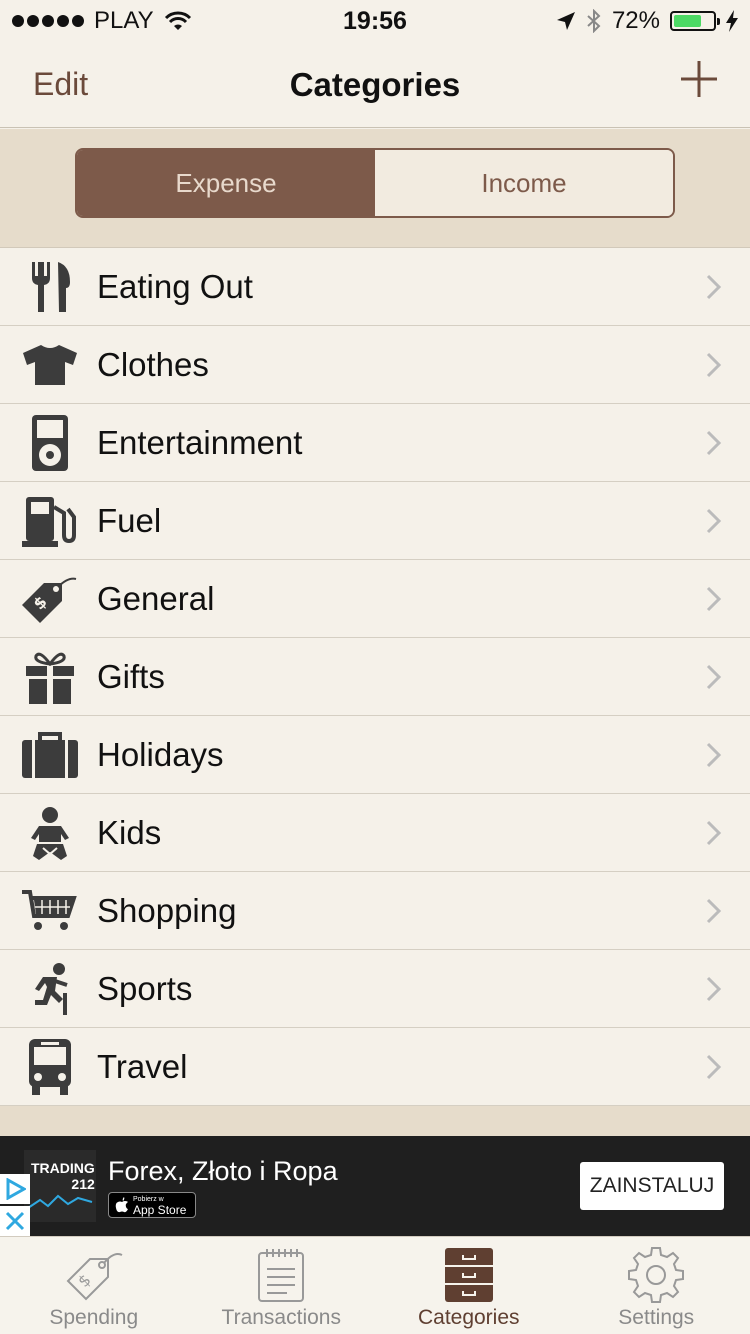 This screenshot has height=1334, width=750. What do you see at coordinates (153, 364) in the screenshot?
I see `category-label: Clothes` at bounding box center [153, 364].